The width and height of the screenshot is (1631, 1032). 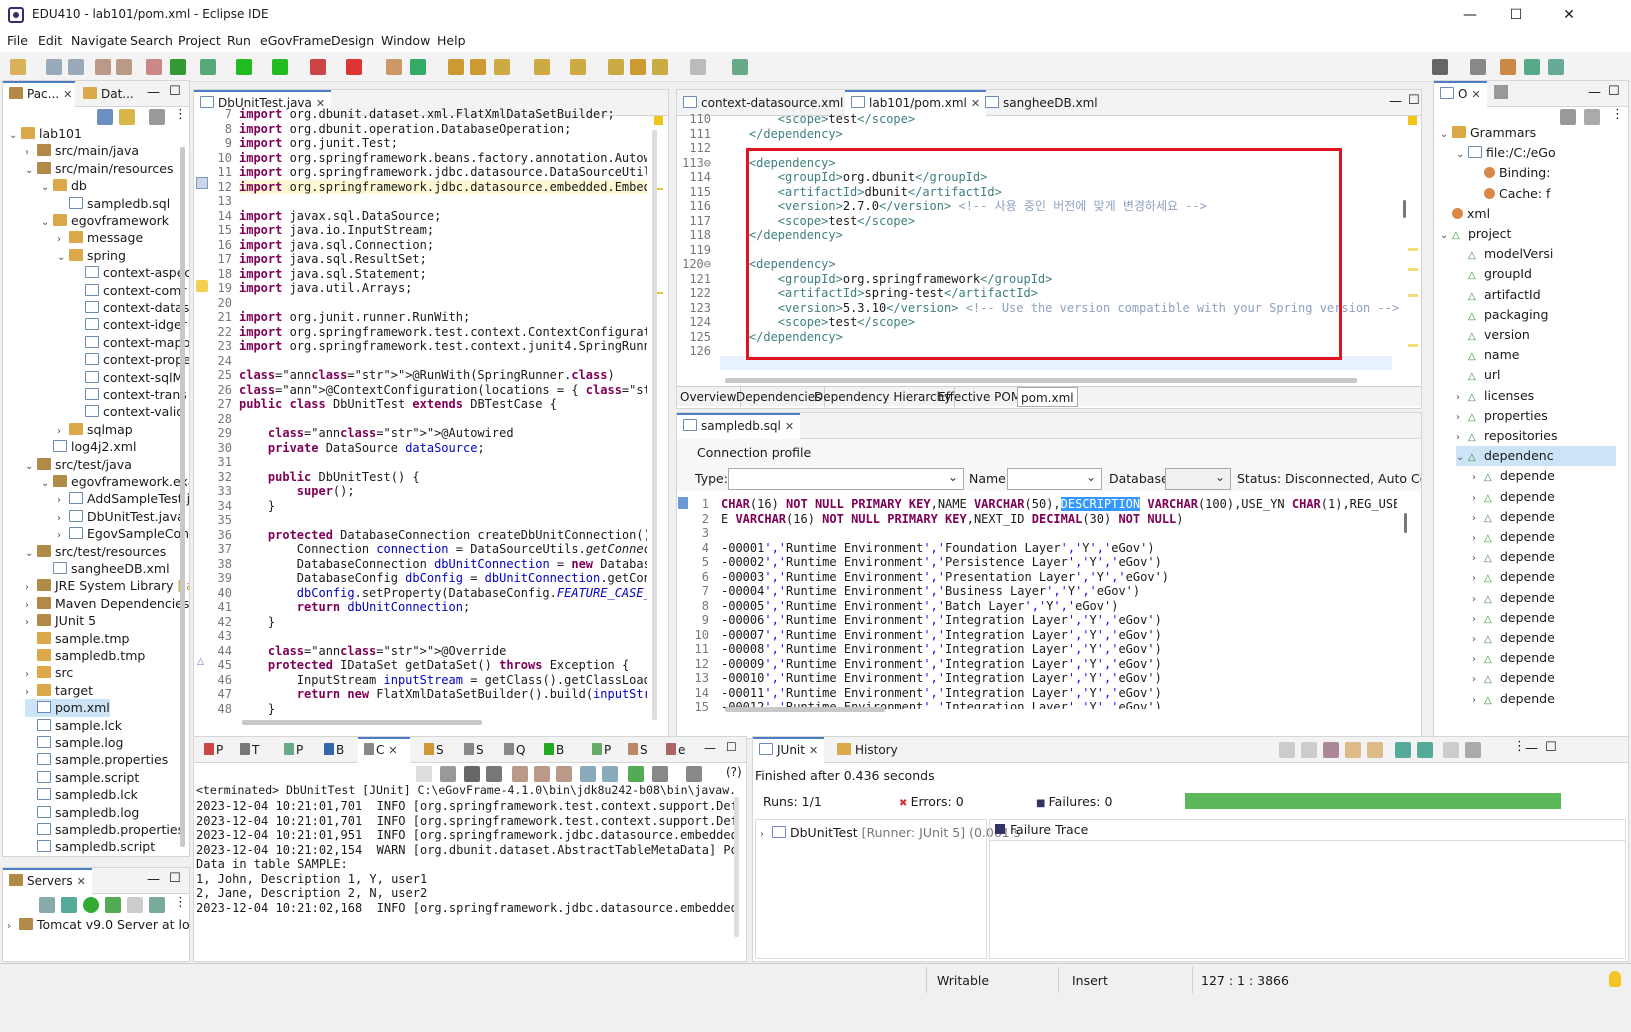 What do you see at coordinates (362, 722) in the screenshot?
I see `java-hscroll` at bounding box center [362, 722].